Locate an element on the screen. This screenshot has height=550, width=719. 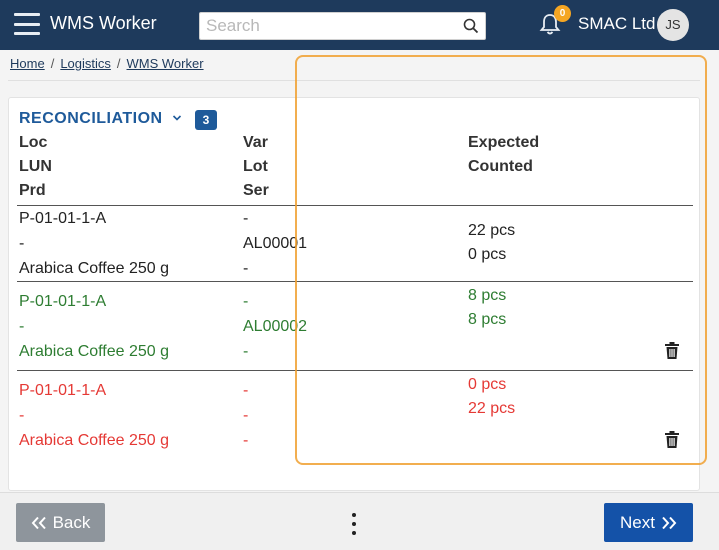
divider is located at coordinates (354, 80).